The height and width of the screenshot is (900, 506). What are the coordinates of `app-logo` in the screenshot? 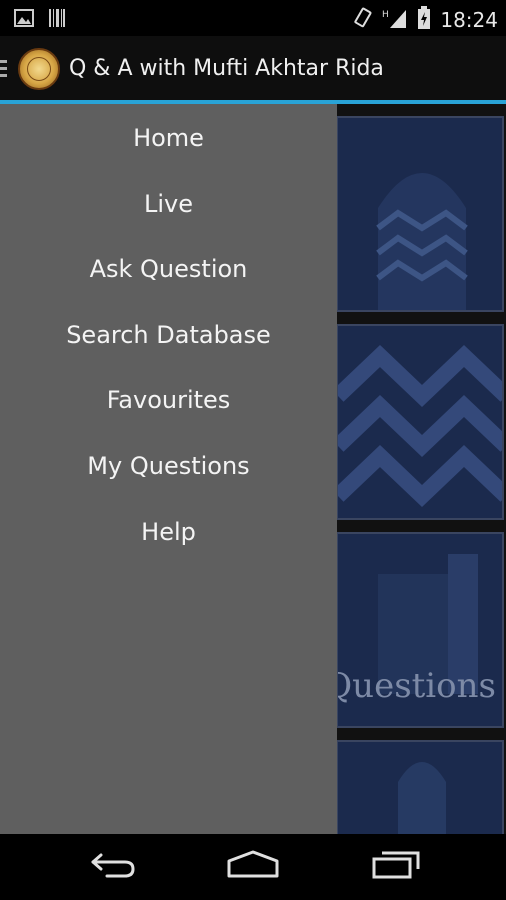 It's located at (39, 69).